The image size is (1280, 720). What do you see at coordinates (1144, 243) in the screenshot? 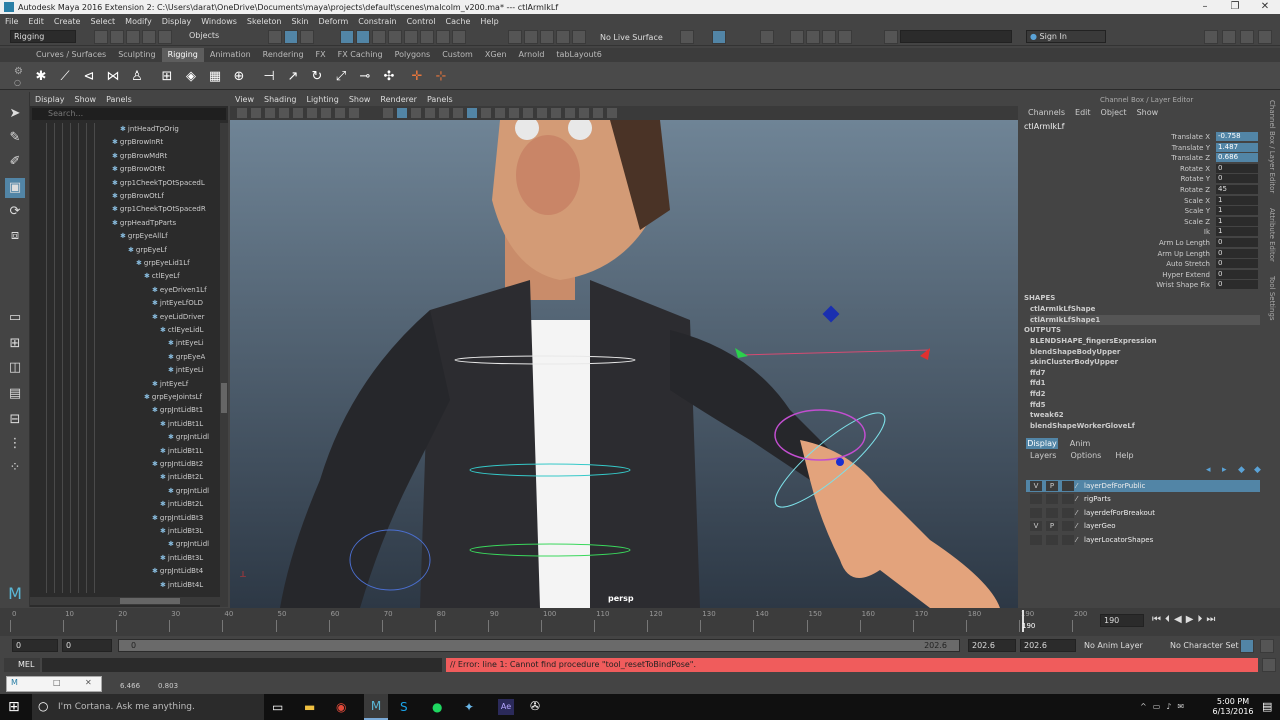
I see `channel-row: Arm Lo Length 0` at bounding box center [1144, 243].